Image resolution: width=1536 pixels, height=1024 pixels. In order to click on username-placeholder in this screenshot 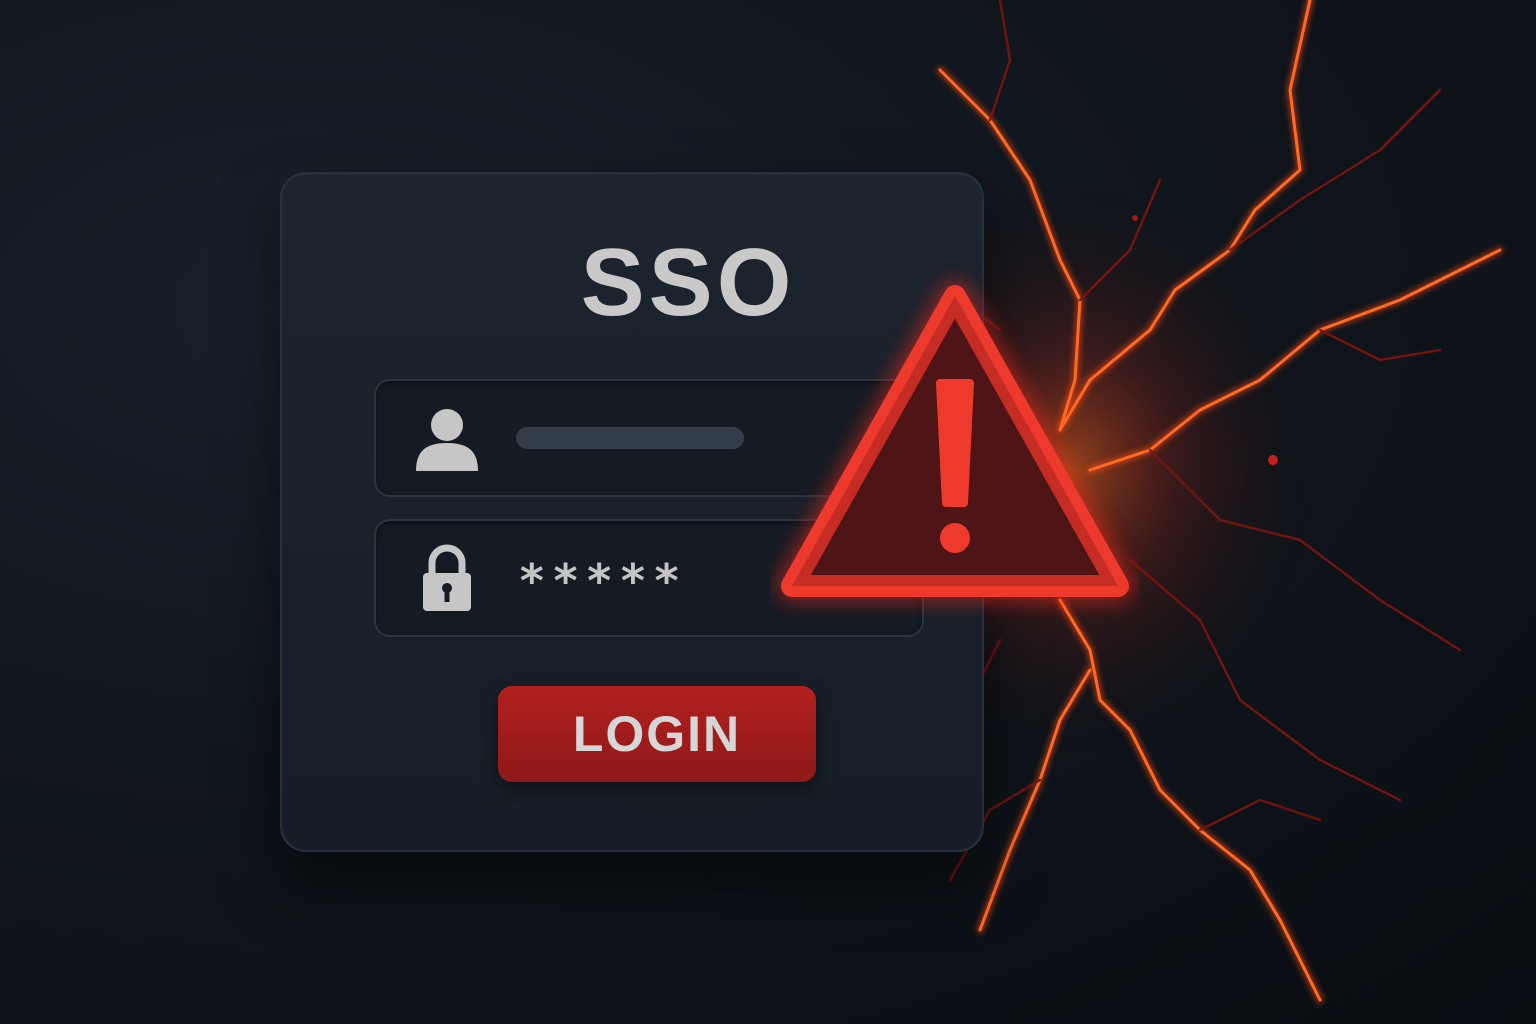, I will do `click(630, 438)`.